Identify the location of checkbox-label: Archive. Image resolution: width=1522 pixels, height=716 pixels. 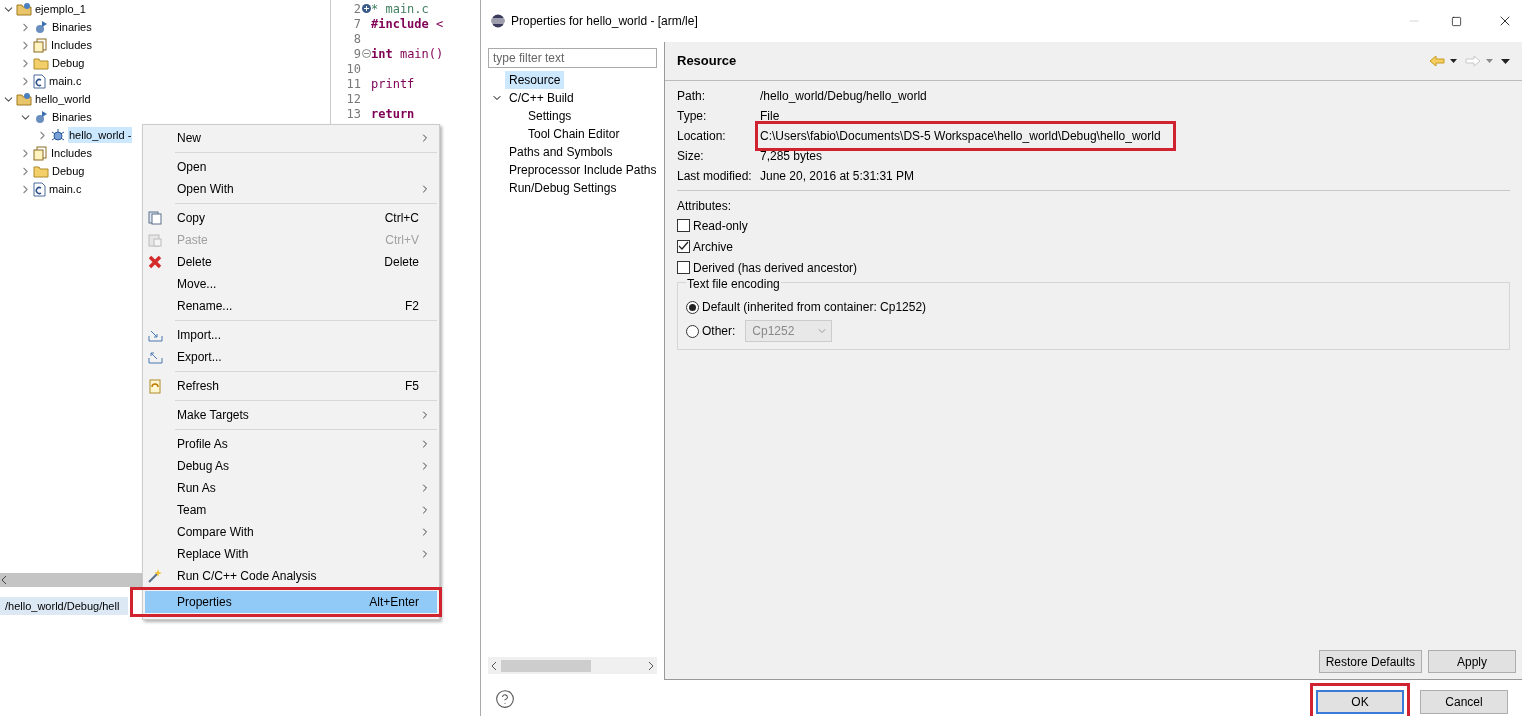
(713, 247).